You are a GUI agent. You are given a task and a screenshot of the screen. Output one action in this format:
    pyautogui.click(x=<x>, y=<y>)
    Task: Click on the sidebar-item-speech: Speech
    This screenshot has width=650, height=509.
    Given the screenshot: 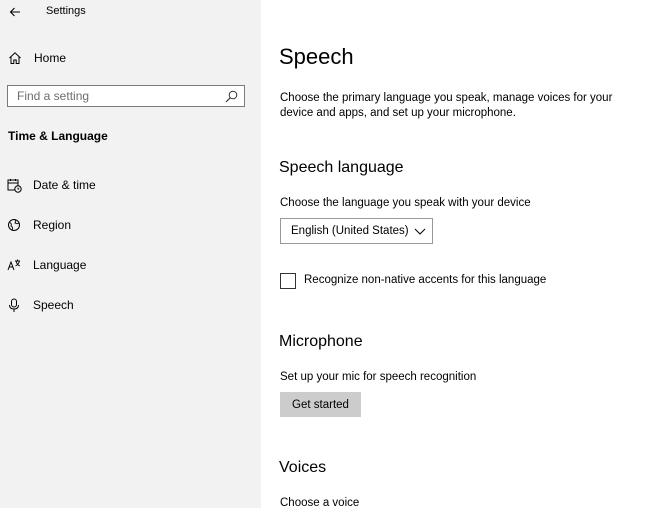 What is the action you would take?
    pyautogui.click(x=130, y=305)
    